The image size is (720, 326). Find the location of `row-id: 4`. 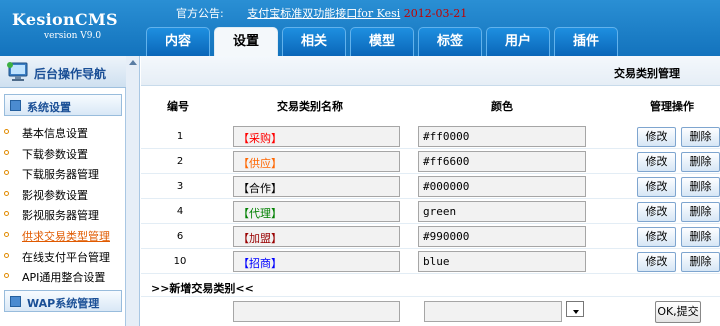

row-id: 4 is located at coordinates (180, 211).